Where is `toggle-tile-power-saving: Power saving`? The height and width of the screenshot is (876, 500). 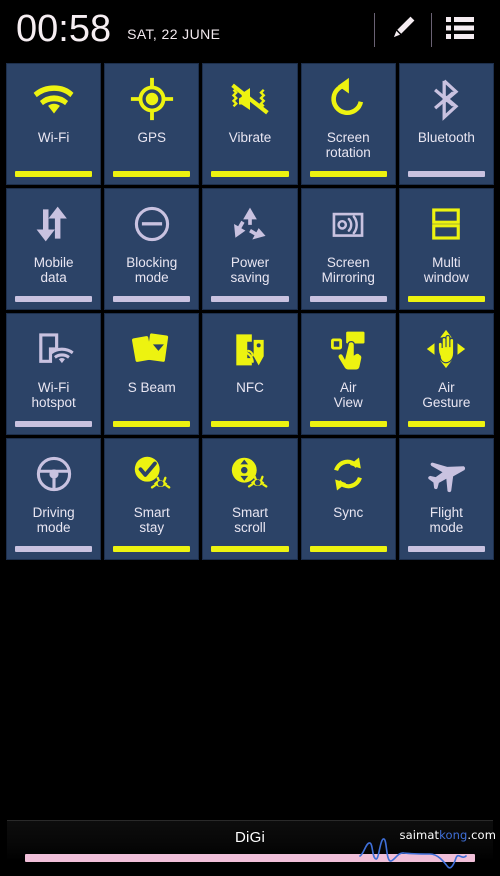 toggle-tile-power-saving: Power saving is located at coordinates (250, 249).